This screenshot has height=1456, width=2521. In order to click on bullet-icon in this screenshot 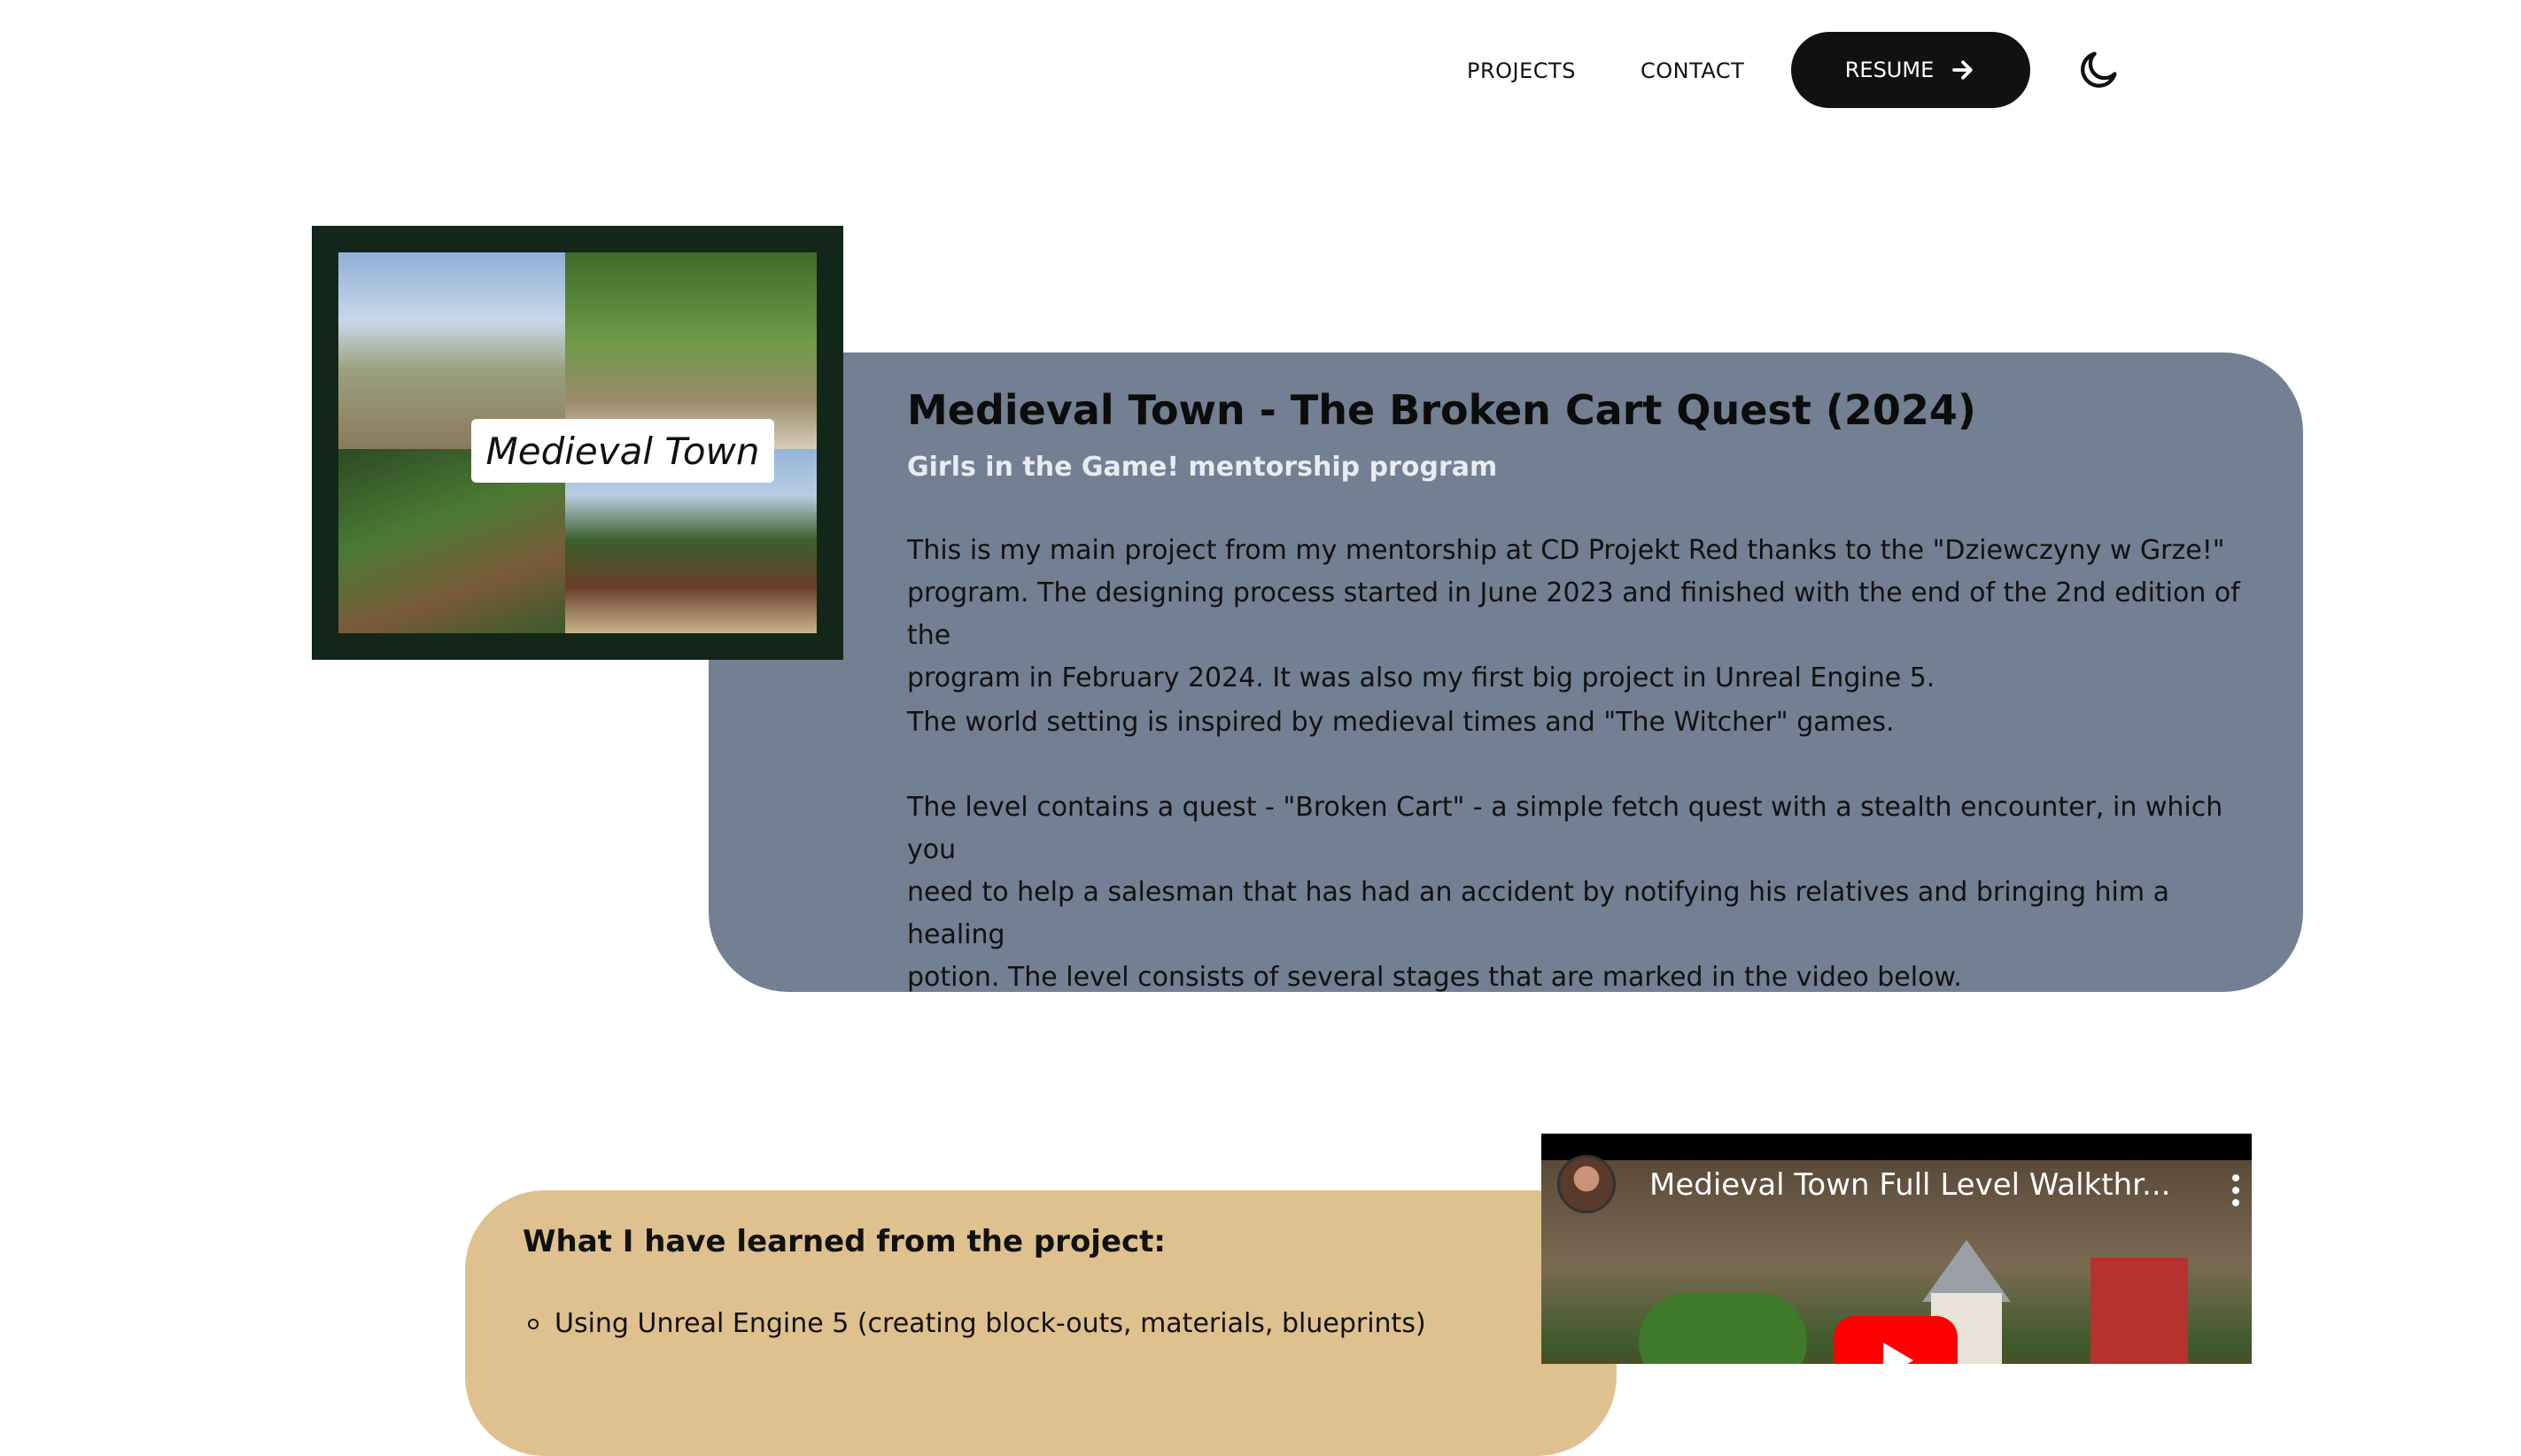, I will do `click(533, 1323)`.